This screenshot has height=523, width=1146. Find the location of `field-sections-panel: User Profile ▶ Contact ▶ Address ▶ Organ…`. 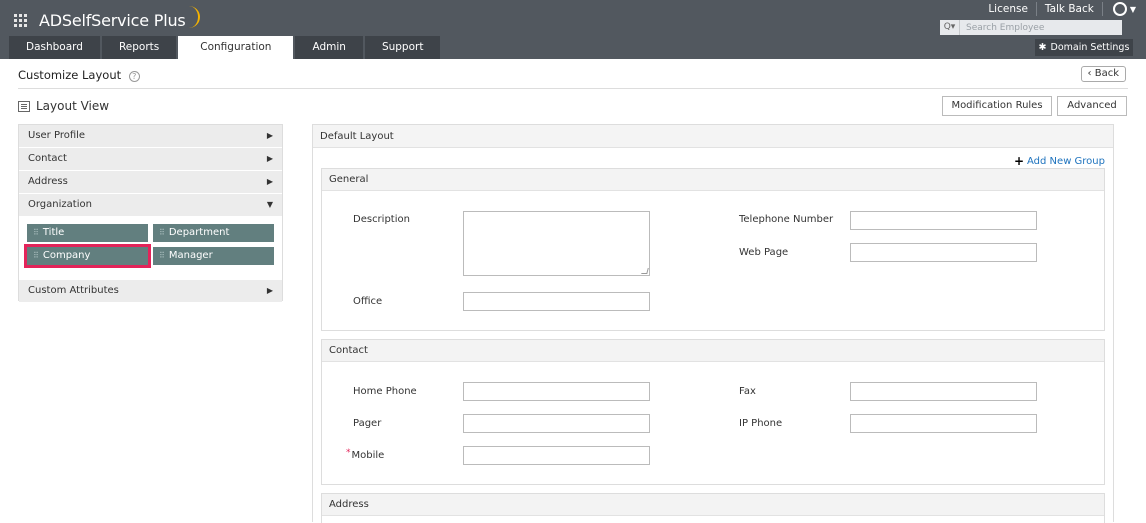

field-sections-panel: User Profile ▶ Contact ▶ Address ▶ Organ… is located at coordinates (150, 213).